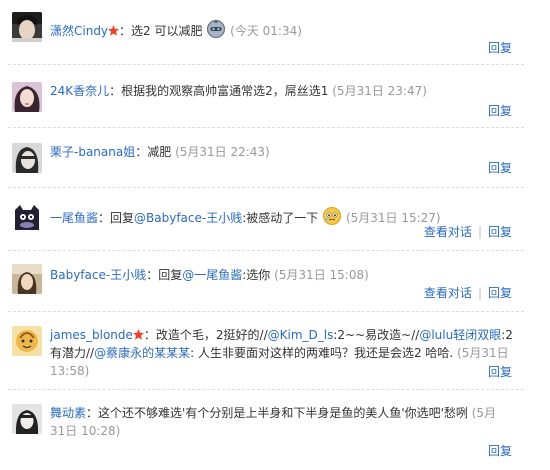 Image resolution: width=550 pixels, height=470 pixels. Describe the element at coordinates (222, 152) in the screenshot. I see `comment-time: (5月31日 22:43)` at that location.